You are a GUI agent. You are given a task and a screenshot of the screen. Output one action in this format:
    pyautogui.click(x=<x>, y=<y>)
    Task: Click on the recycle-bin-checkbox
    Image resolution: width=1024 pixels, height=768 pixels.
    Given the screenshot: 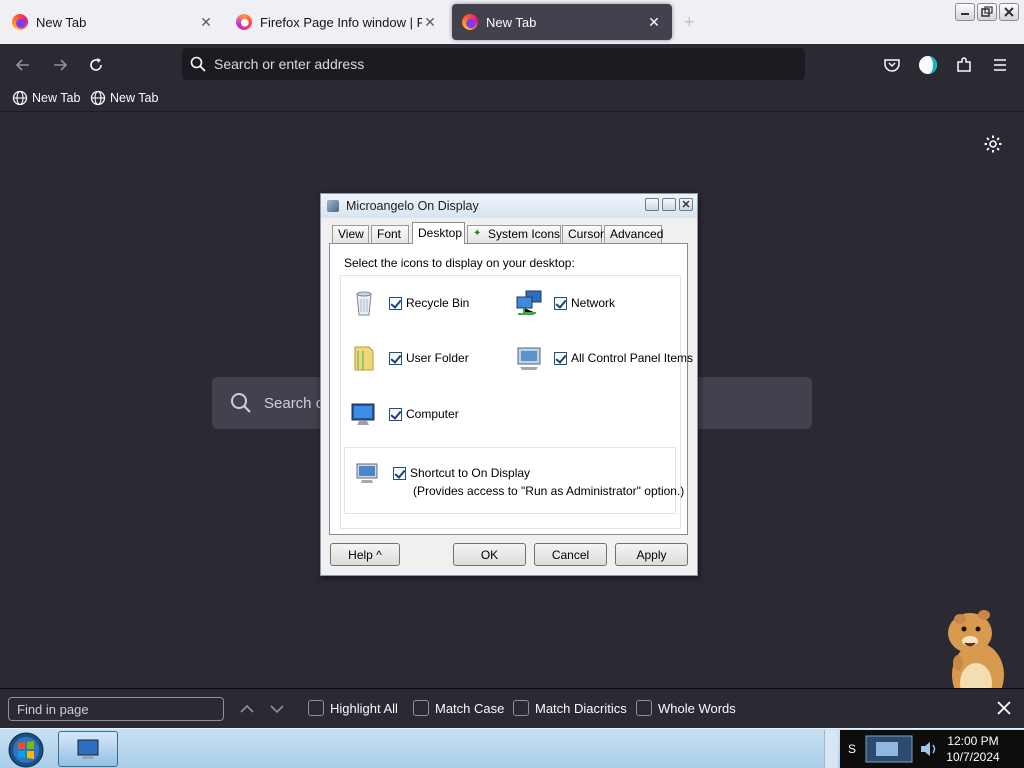 What is the action you would take?
    pyautogui.click(x=395, y=303)
    